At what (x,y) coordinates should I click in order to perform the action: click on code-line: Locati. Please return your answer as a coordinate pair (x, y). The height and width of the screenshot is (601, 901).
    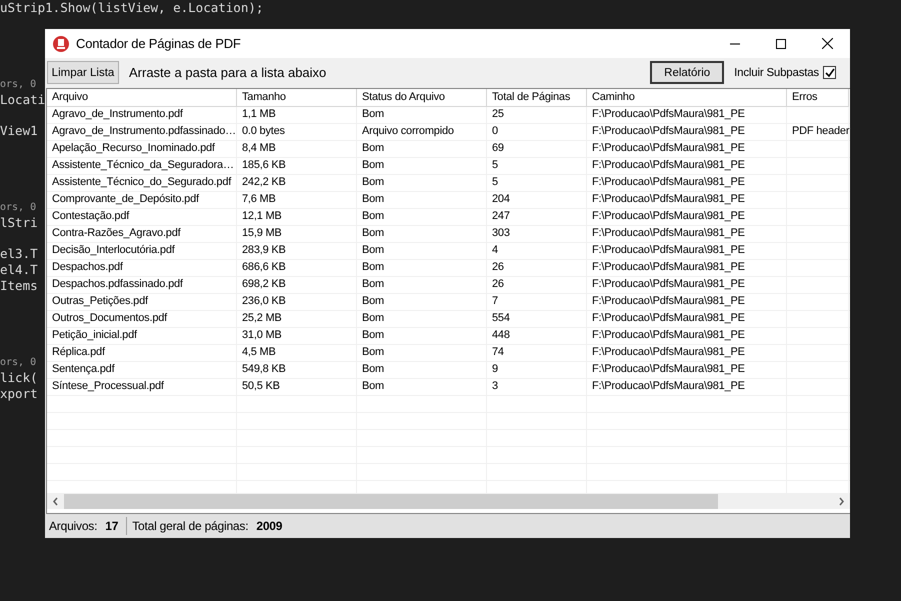
    Looking at the image, I should click on (23, 100).